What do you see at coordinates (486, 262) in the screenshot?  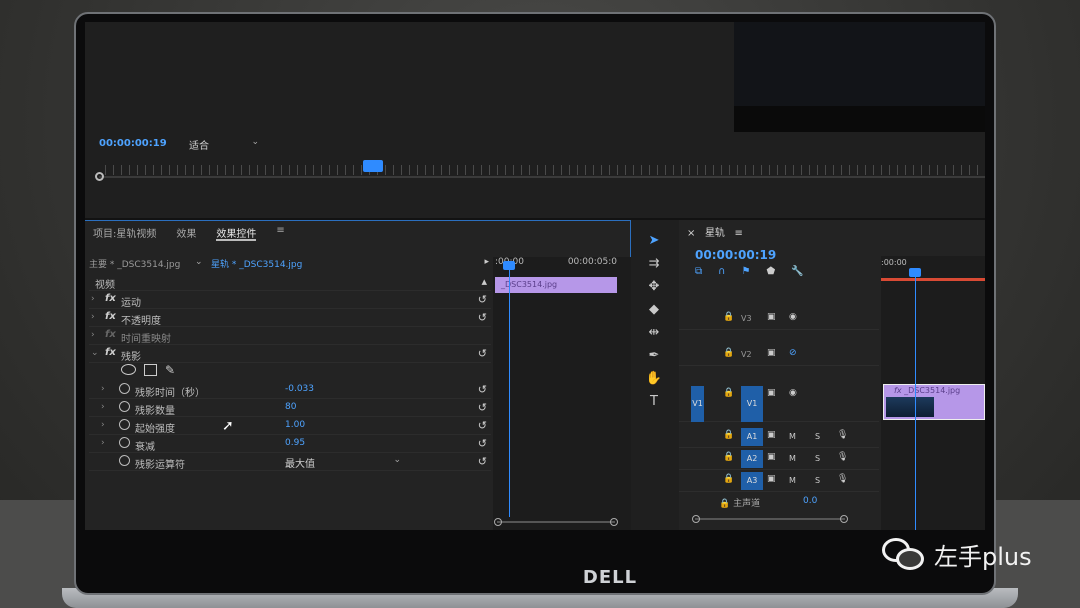 I see `play-triangle-icon: ▸` at bounding box center [486, 262].